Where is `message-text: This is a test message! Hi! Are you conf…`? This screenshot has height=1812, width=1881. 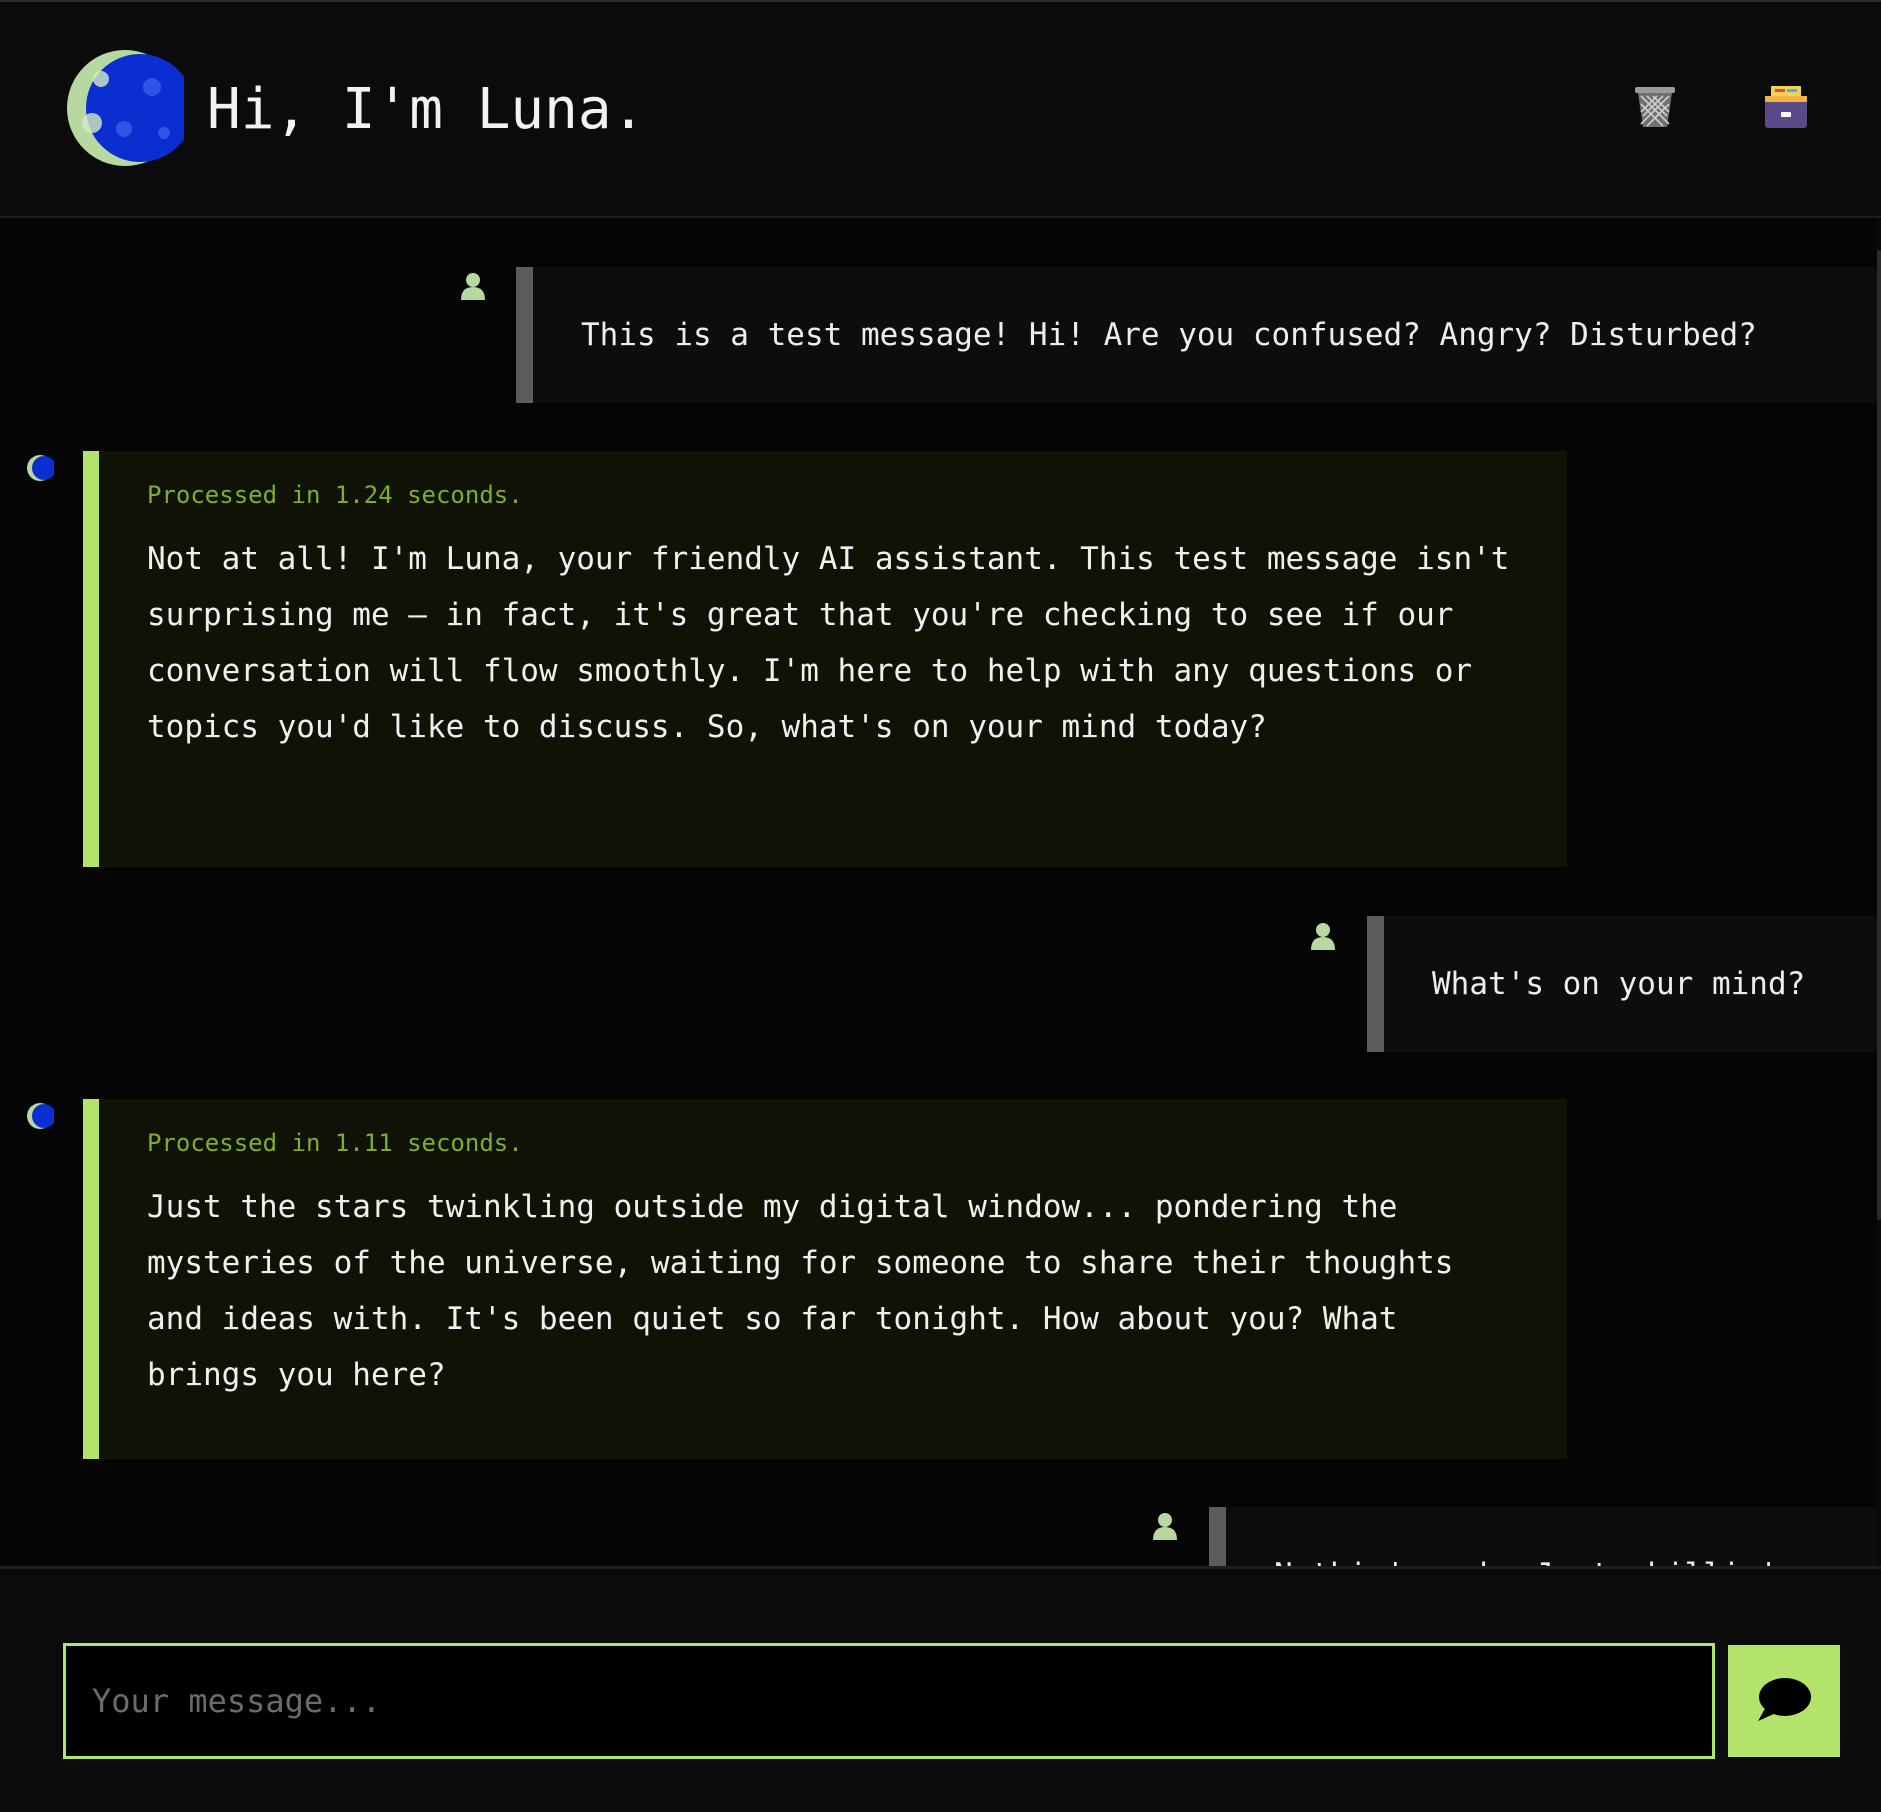 message-text: This is a test message! Hi! Are you conf… is located at coordinates (1169, 335).